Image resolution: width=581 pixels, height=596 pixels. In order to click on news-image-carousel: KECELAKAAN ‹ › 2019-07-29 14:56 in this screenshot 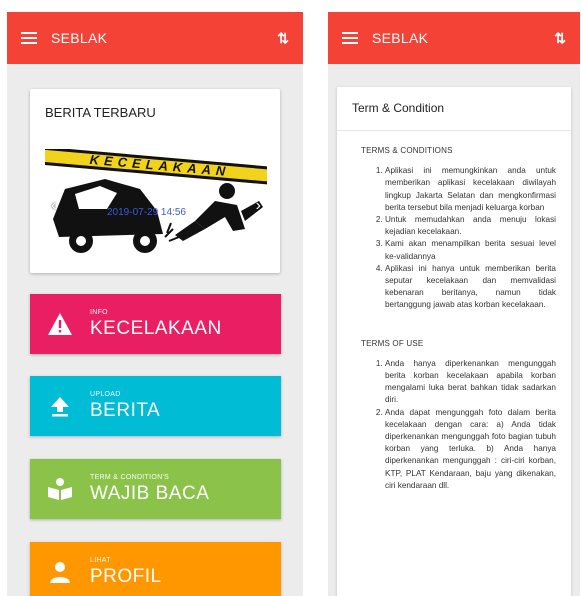, I will do `click(156, 203)`.